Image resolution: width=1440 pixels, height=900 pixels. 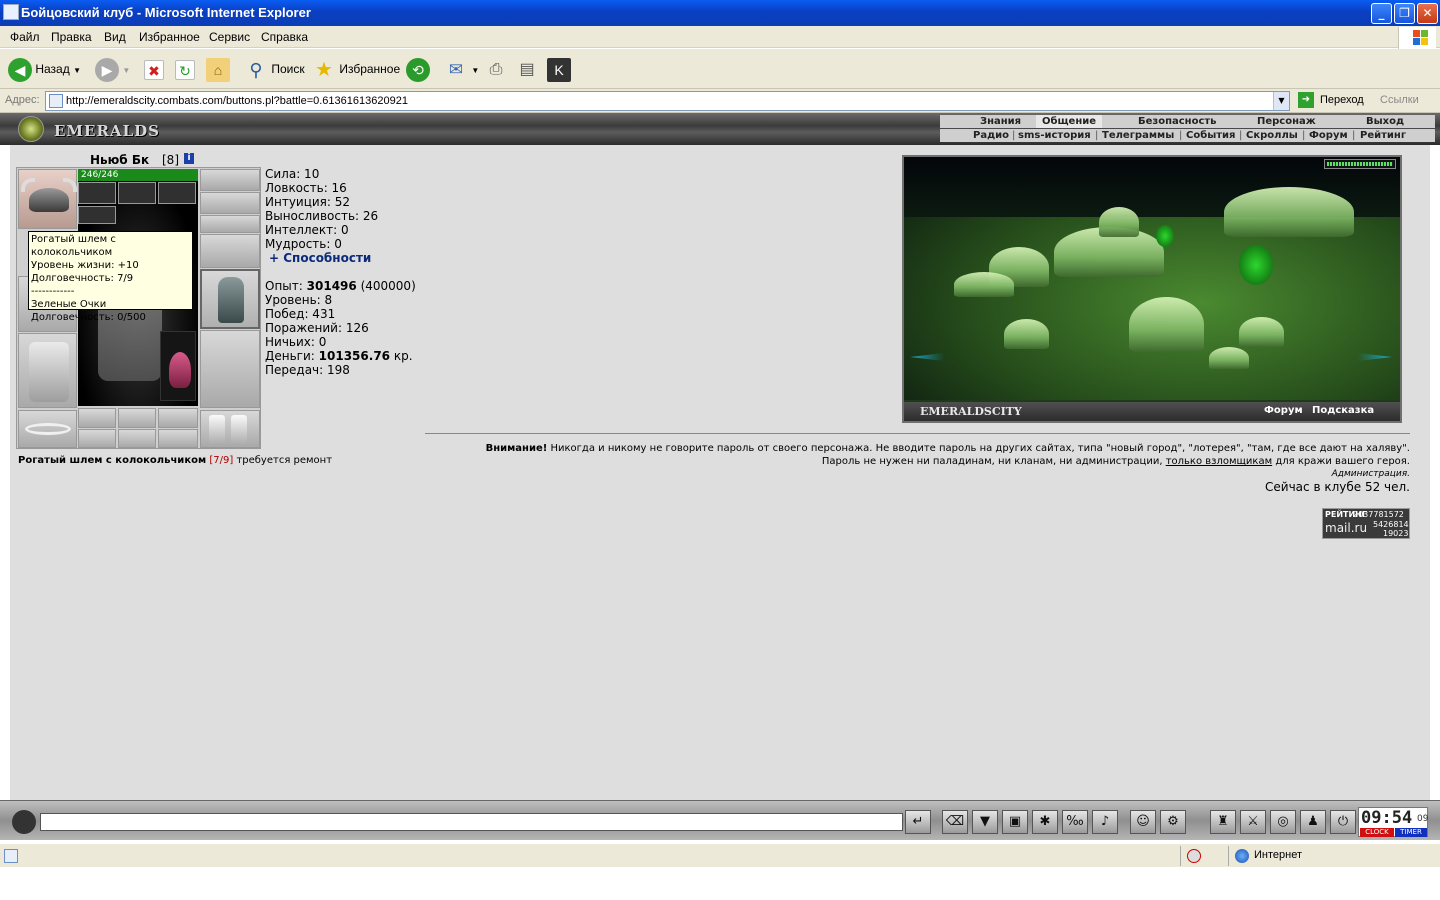 What do you see at coordinates (1069, 121) in the screenshot?
I see `nav-communication: Общение` at bounding box center [1069, 121].